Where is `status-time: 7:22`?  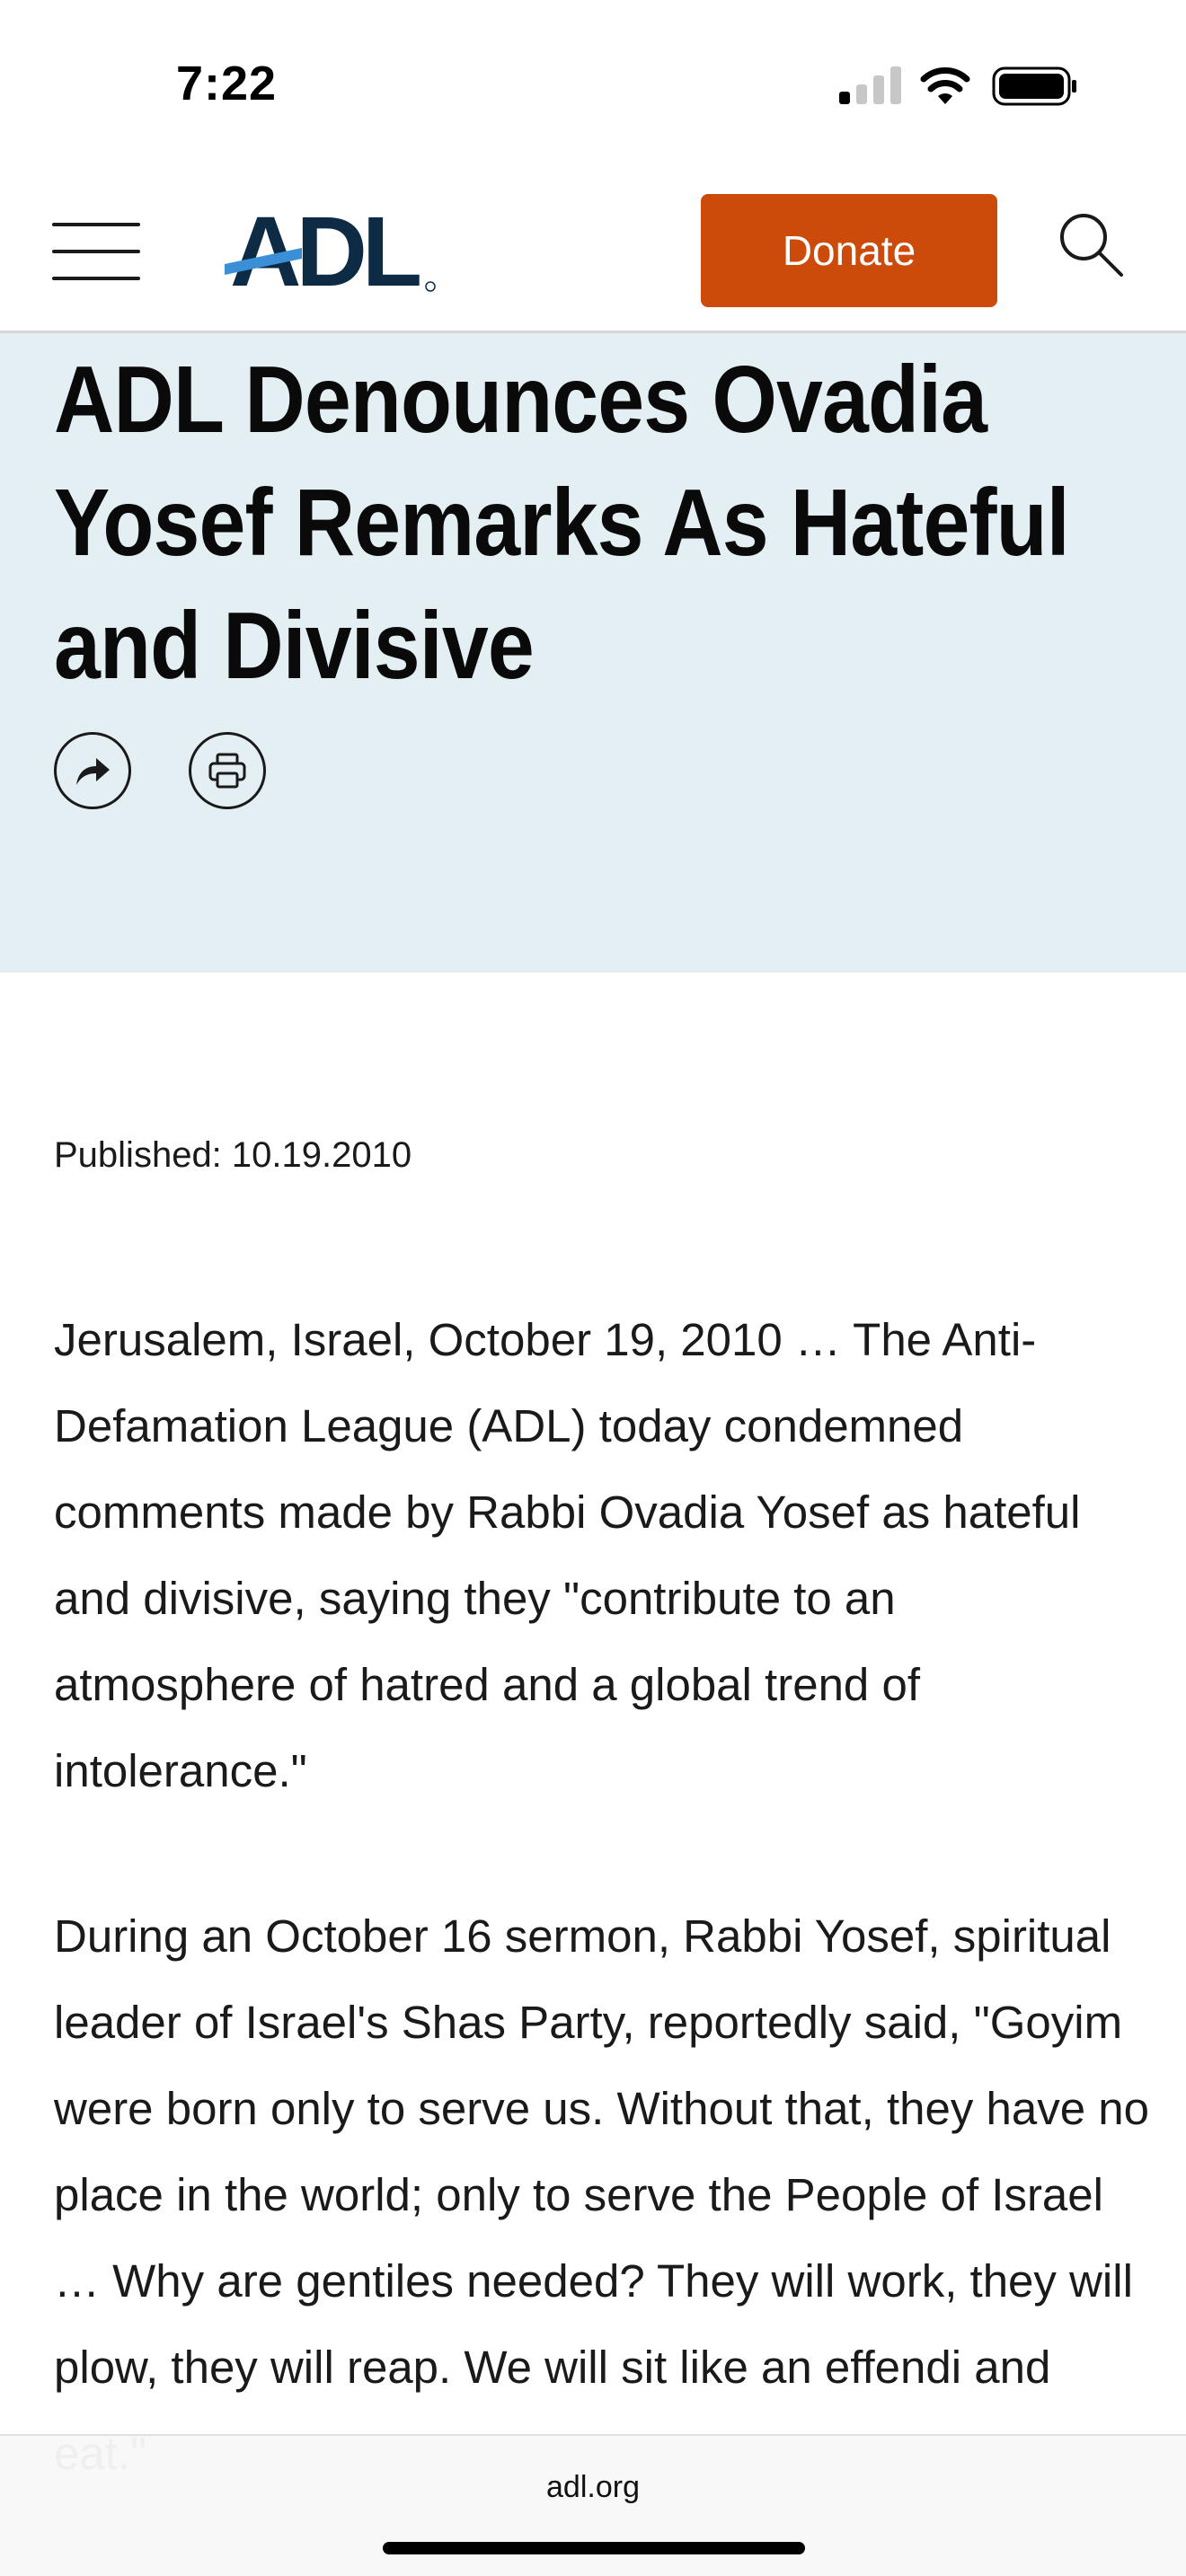 status-time: 7:22 is located at coordinates (227, 83).